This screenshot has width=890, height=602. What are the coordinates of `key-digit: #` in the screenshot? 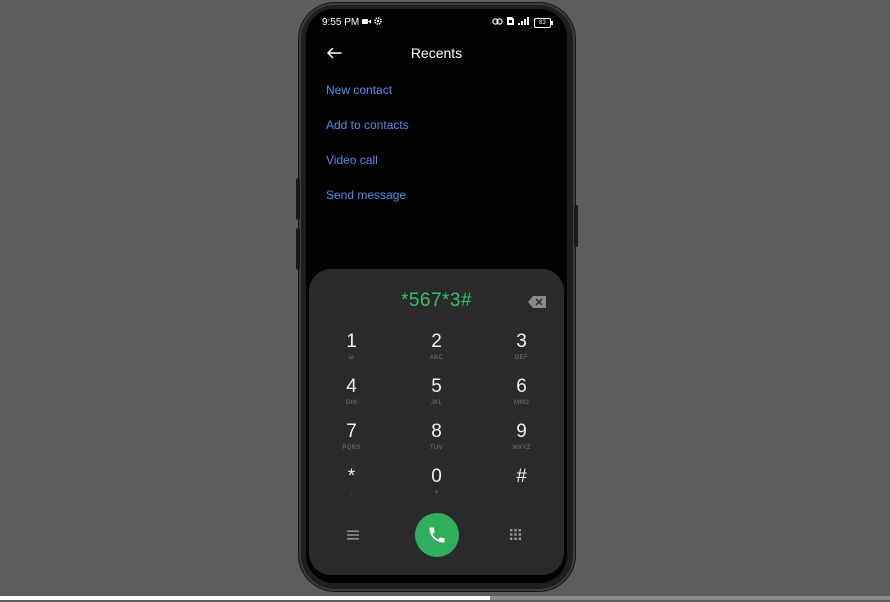 It's located at (521, 476).